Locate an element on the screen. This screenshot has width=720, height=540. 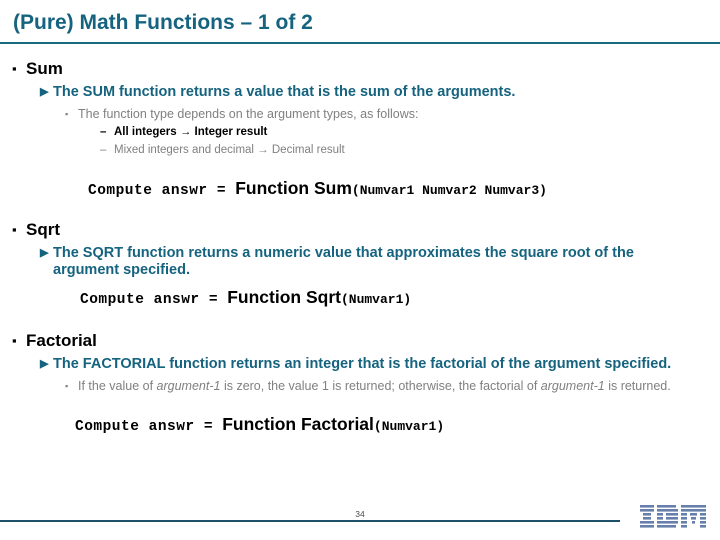
code-sample-sqrt: Compute answr = Function Sqrt(Numvar1) is located at coordinates (360, 298).